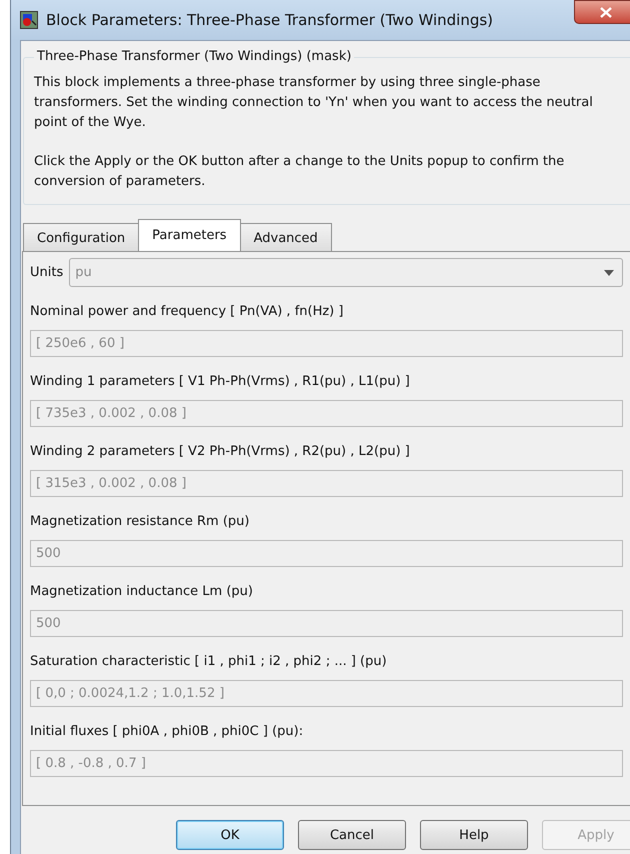 The height and width of the screenshot is (854, 630). What do you see at coordinates (286, 237) in the screenshot?
I see `tab: Advanced` at bounding box center [286, 237].